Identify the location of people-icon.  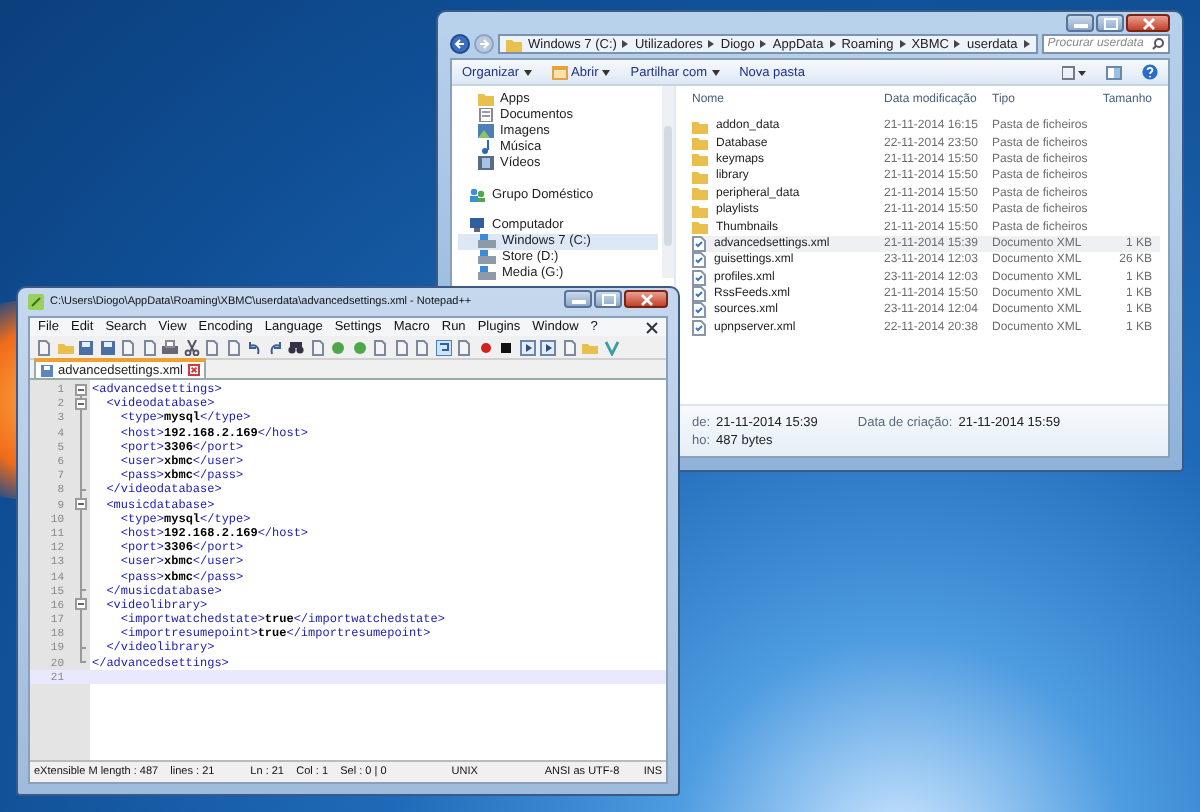
(477, 194).